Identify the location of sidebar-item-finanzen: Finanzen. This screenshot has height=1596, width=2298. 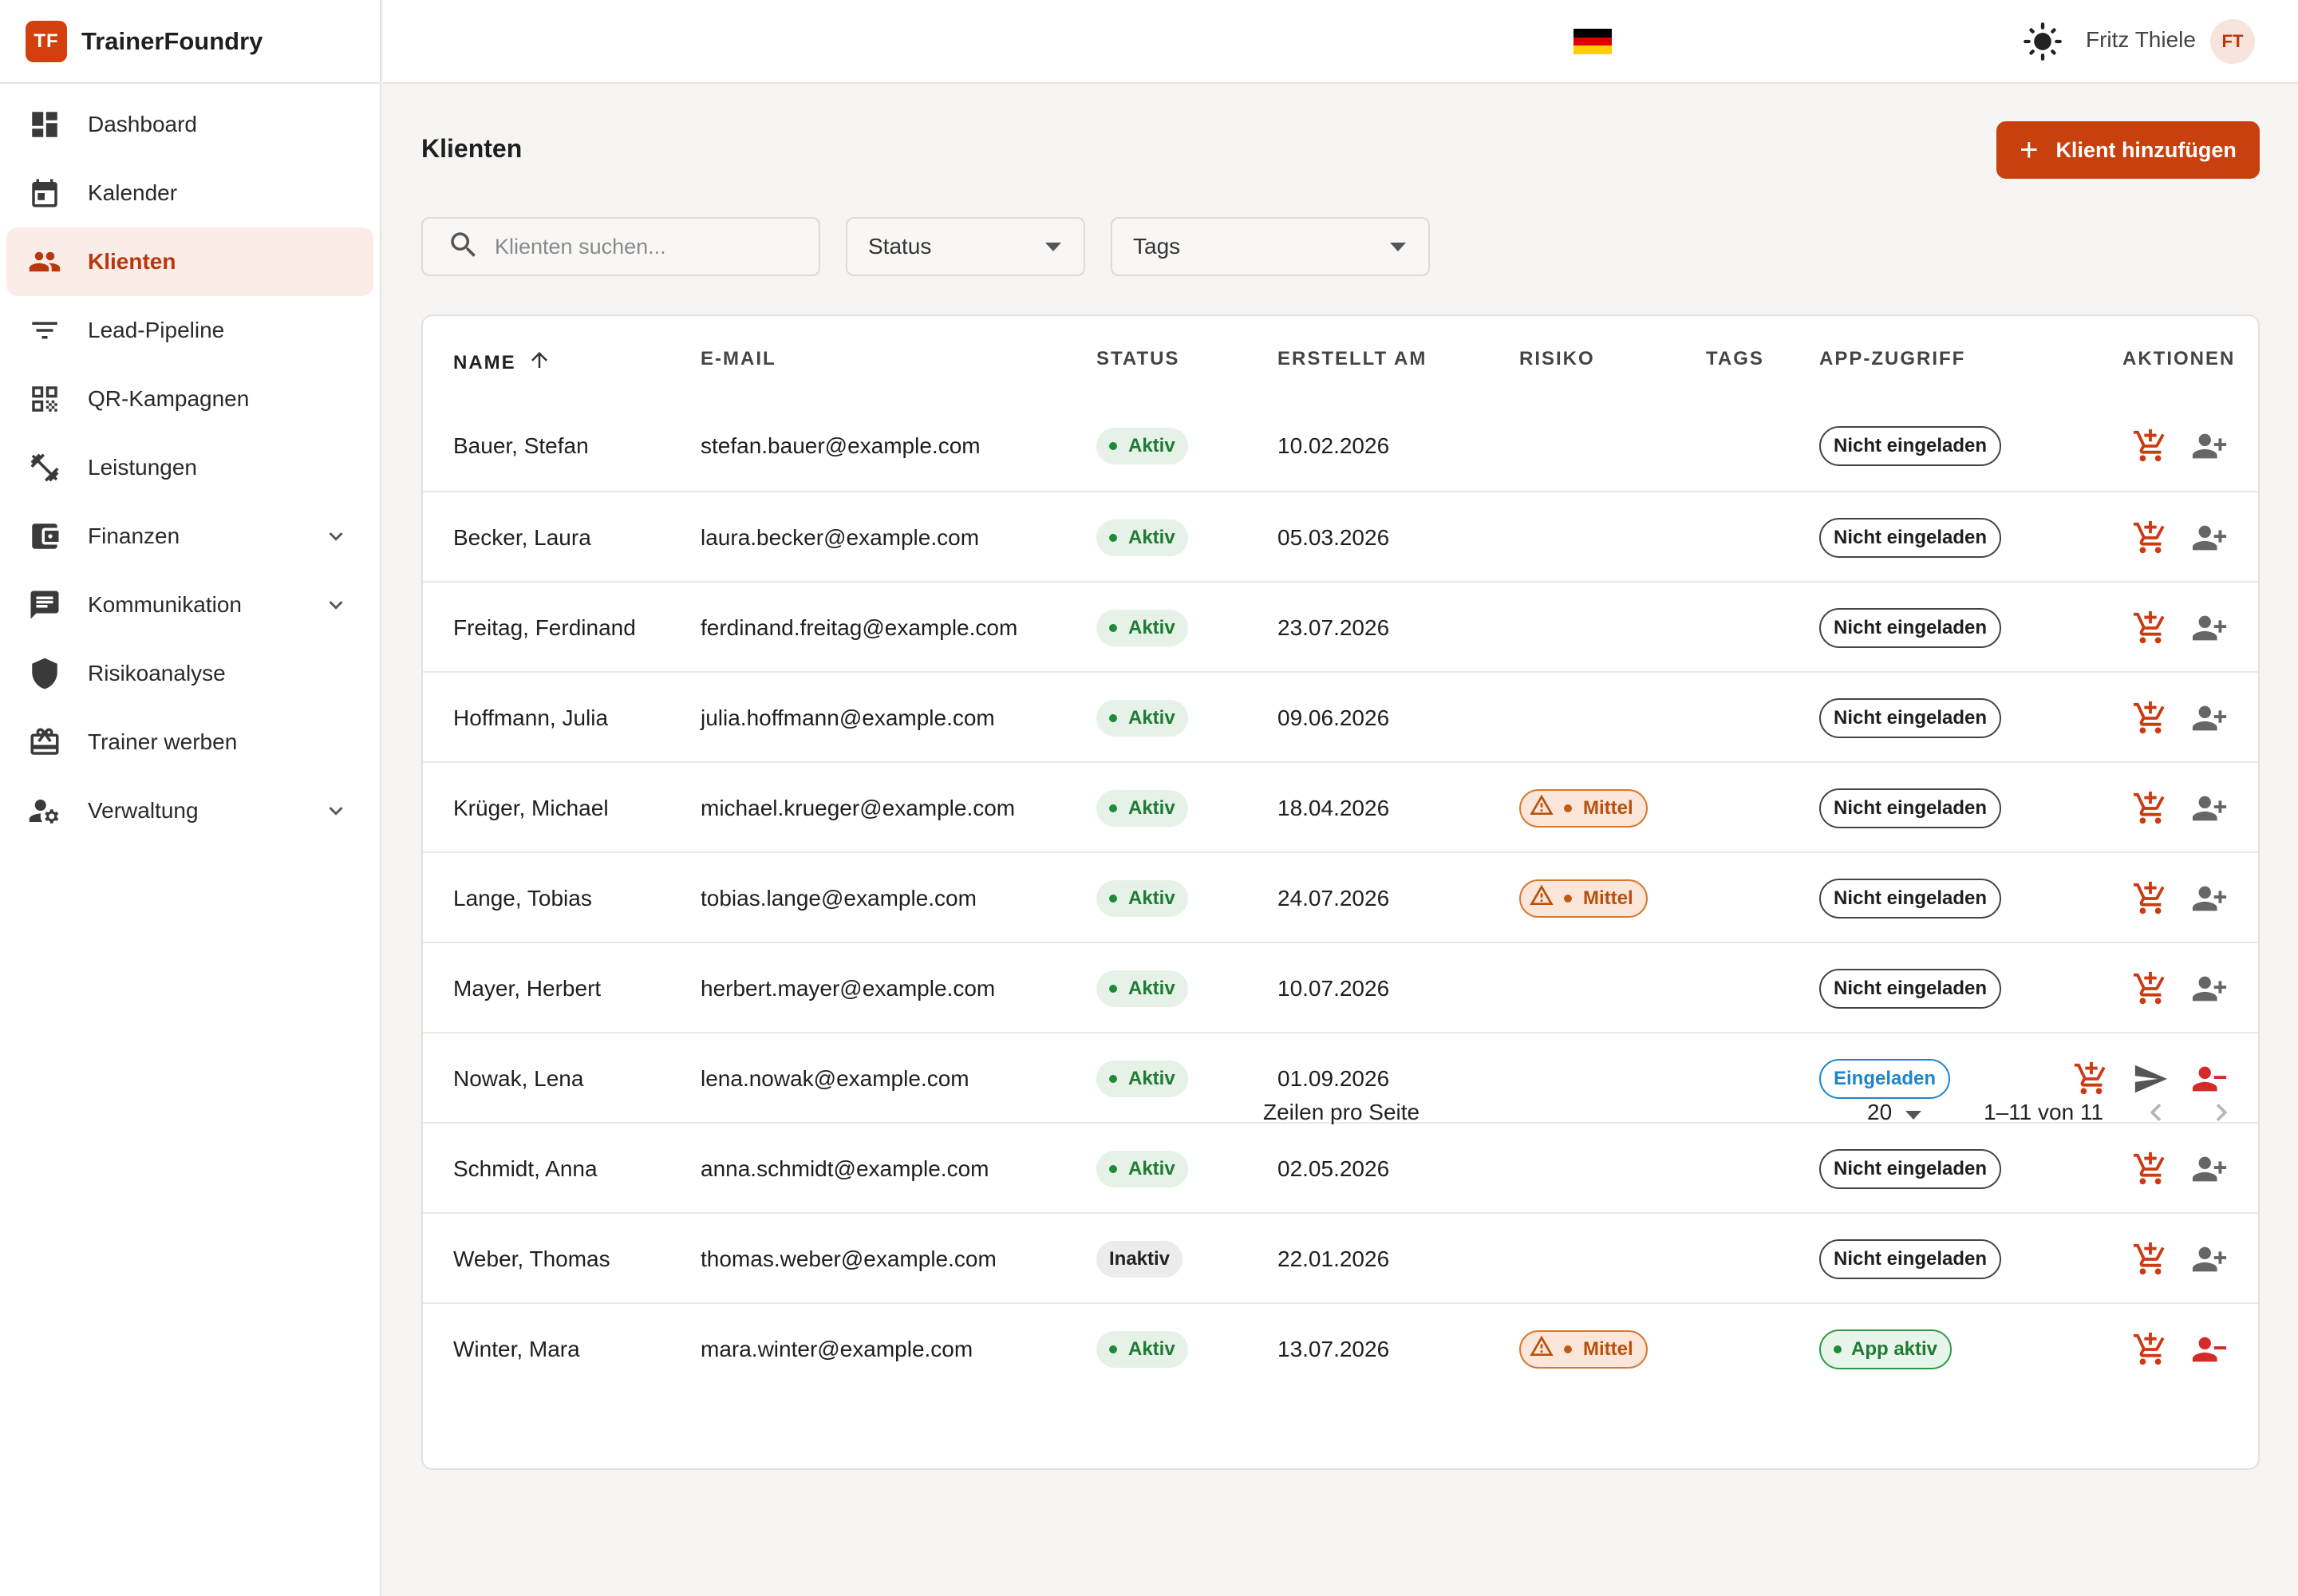
(189, 536).